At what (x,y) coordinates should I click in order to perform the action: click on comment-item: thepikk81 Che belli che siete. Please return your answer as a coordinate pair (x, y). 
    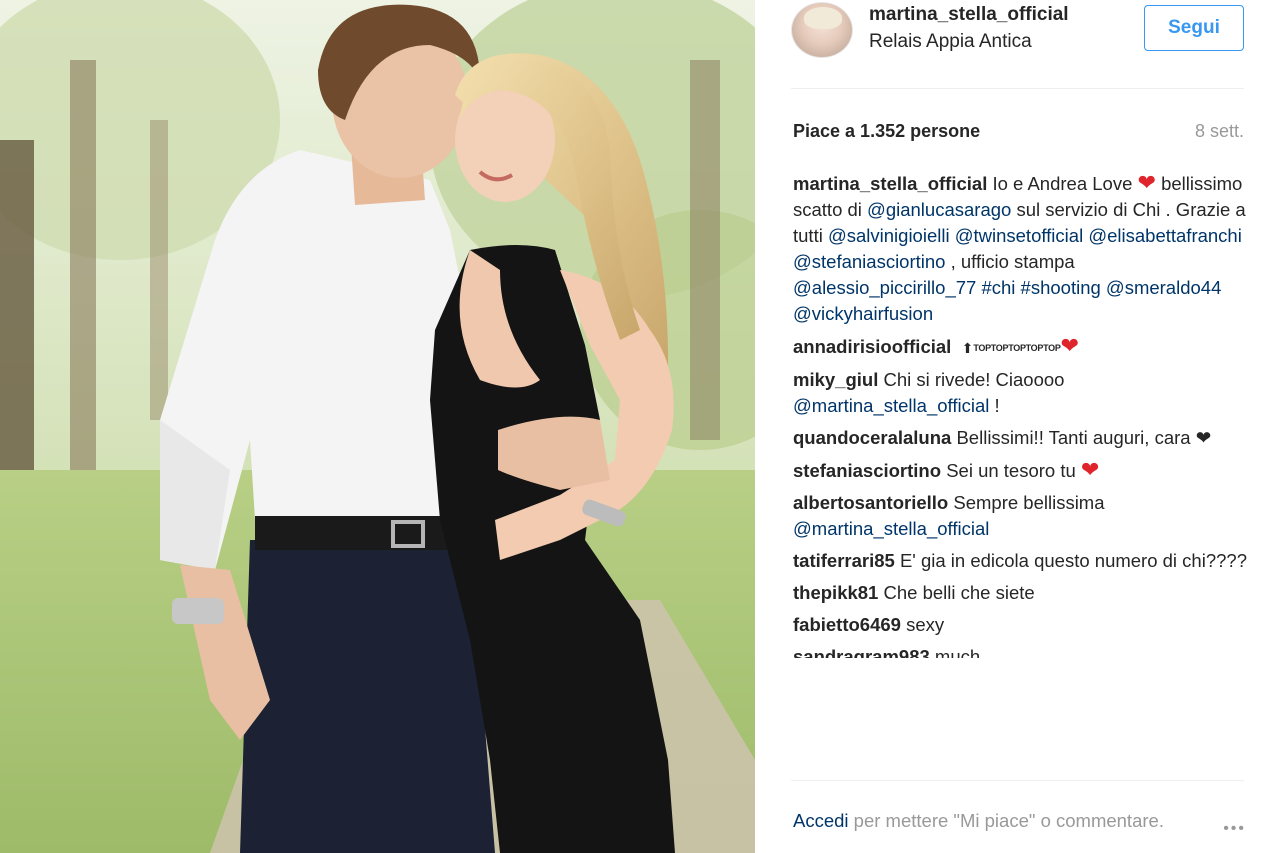
    Looking at the image, I should click on (1020, 593).